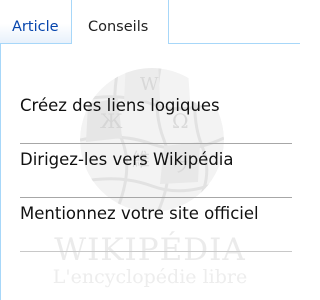 This screenshot has width=320, height=300. I want to click on tab-bar: Article Conseils, so click(150, 23).